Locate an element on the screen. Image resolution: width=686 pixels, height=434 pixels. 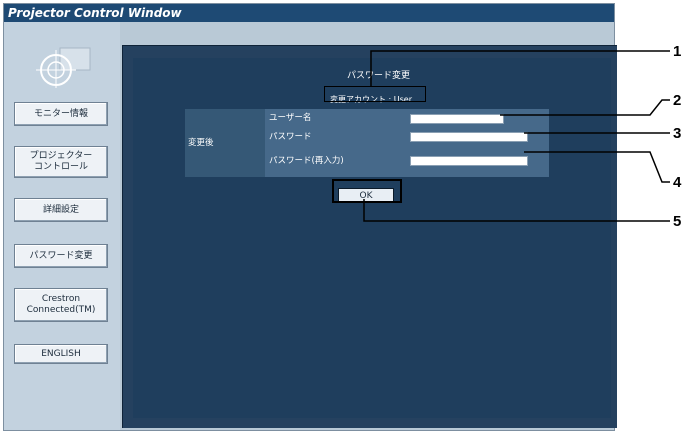
callout-number-1: 1 is located at coordinates (677, 51).